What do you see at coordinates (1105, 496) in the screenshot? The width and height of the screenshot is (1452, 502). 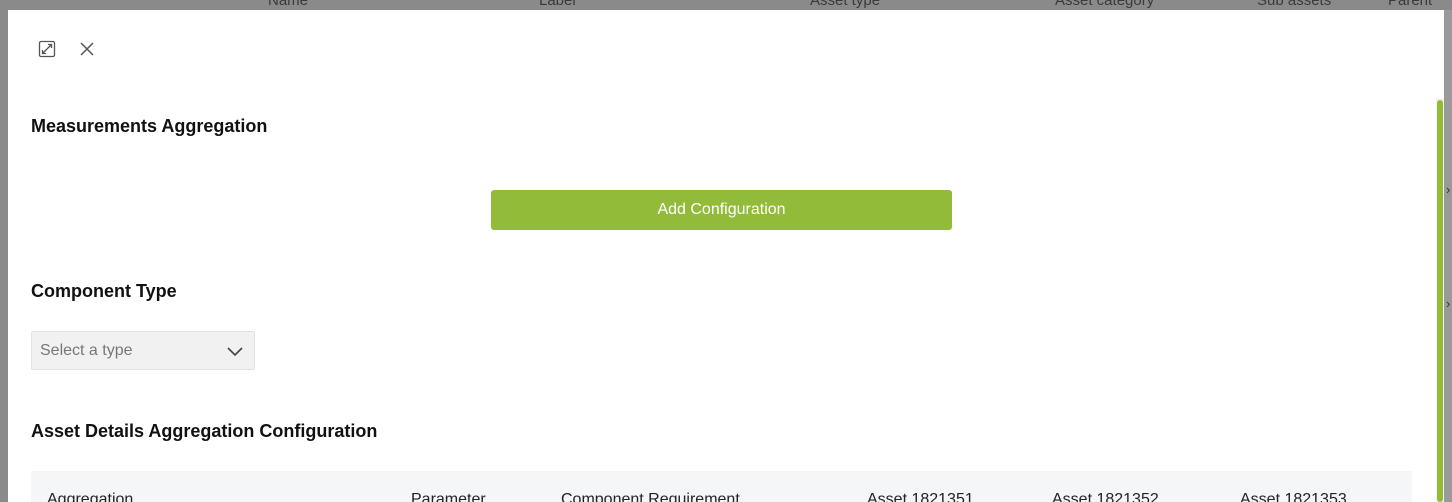 I see `column-header-asset-1821352: Asset 1821352` at bounding box center [1105, 496].